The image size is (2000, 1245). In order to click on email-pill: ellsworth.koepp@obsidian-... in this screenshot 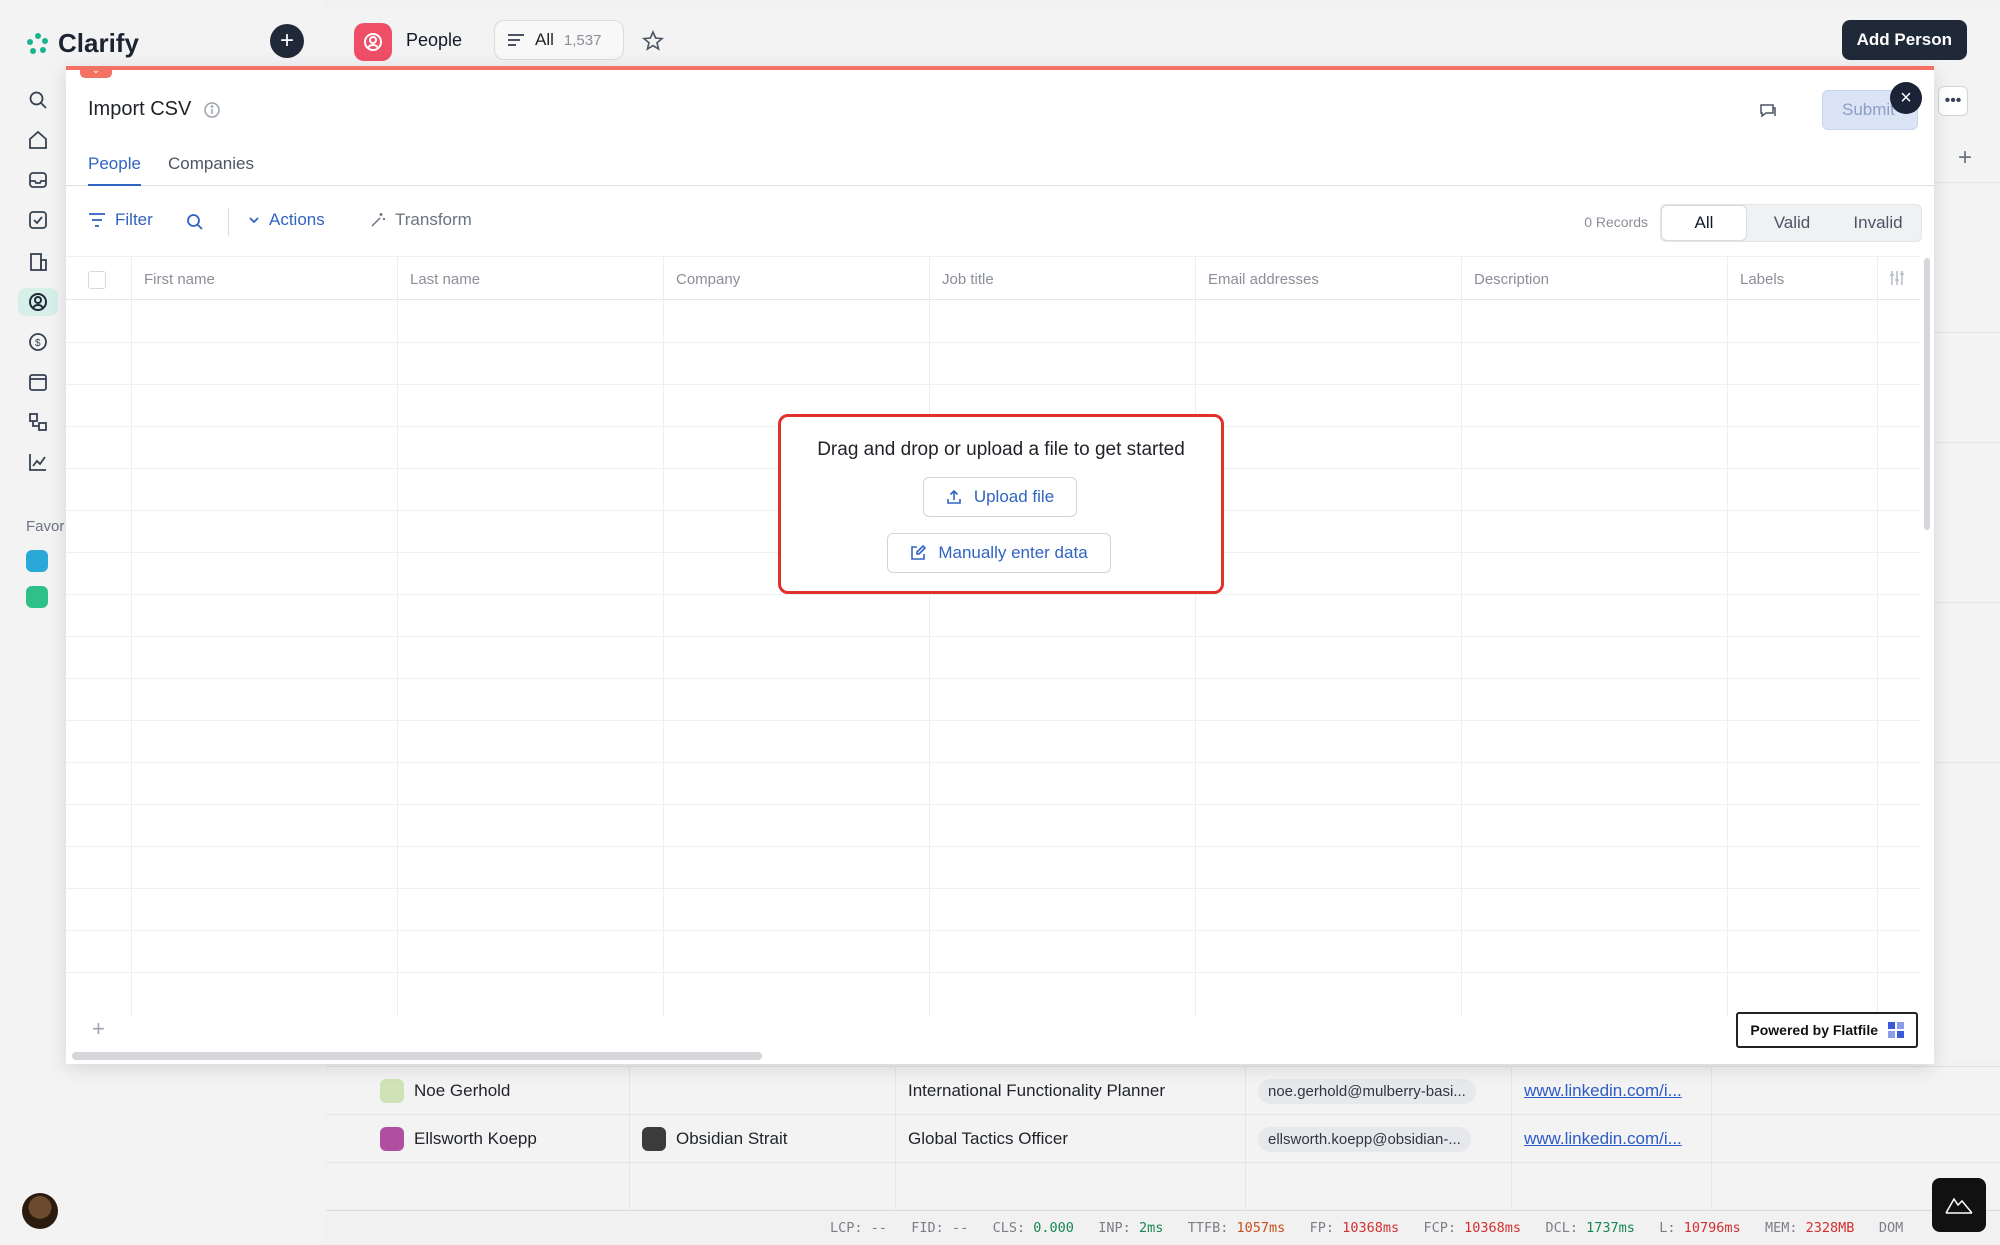, I will do `click(1364, 1139)`.